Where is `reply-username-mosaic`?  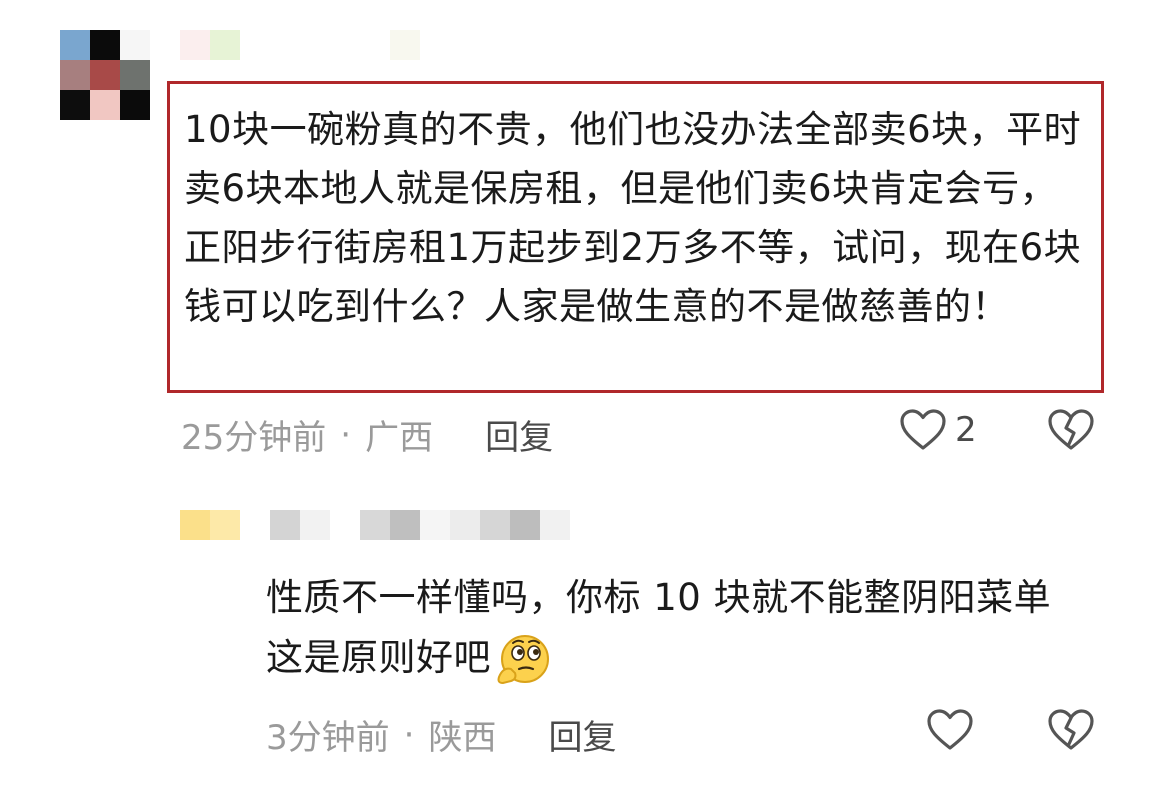 reply-username-mosaic is located at coordinates (420, 525).